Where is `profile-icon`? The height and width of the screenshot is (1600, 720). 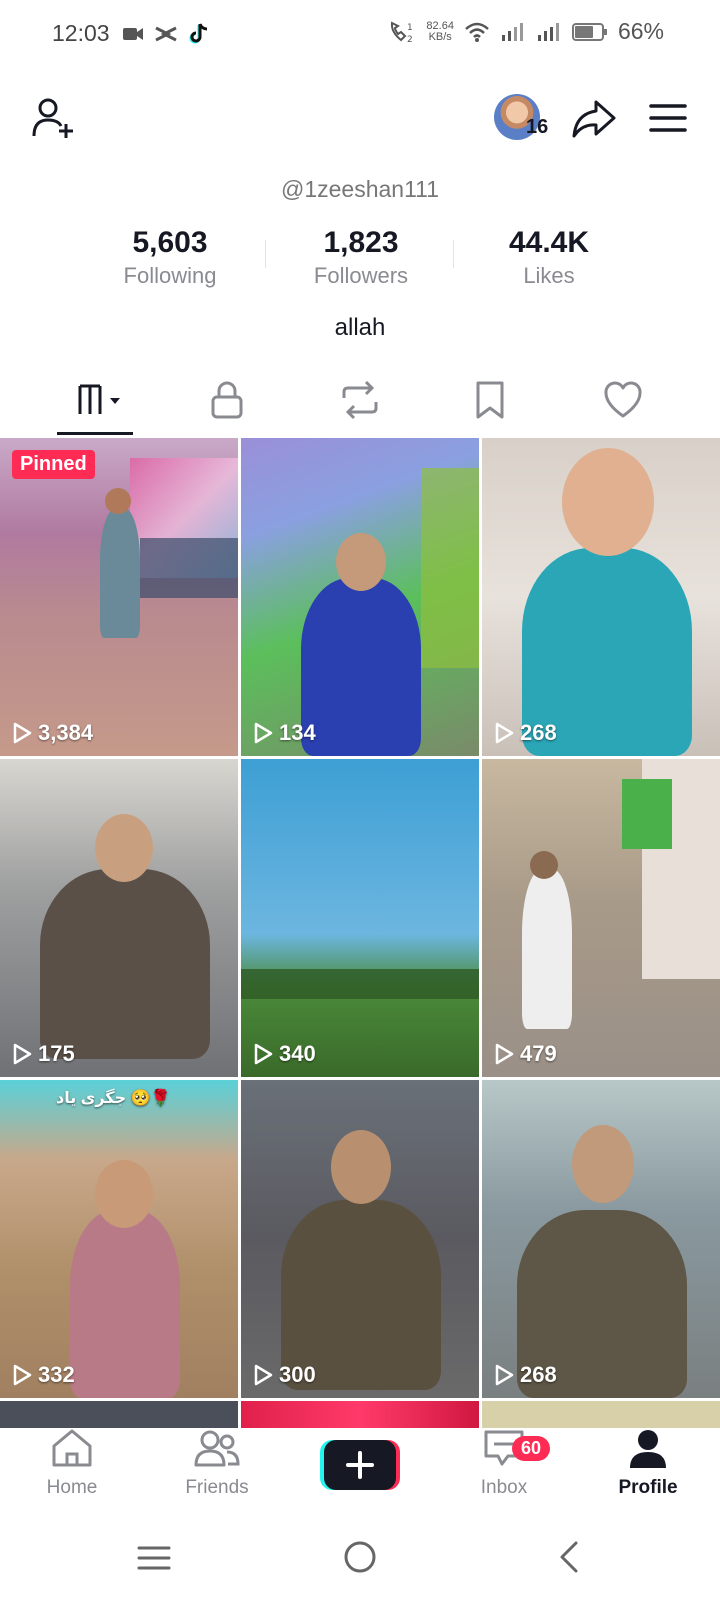 profile-icon is located at coordinates (648, 1449).